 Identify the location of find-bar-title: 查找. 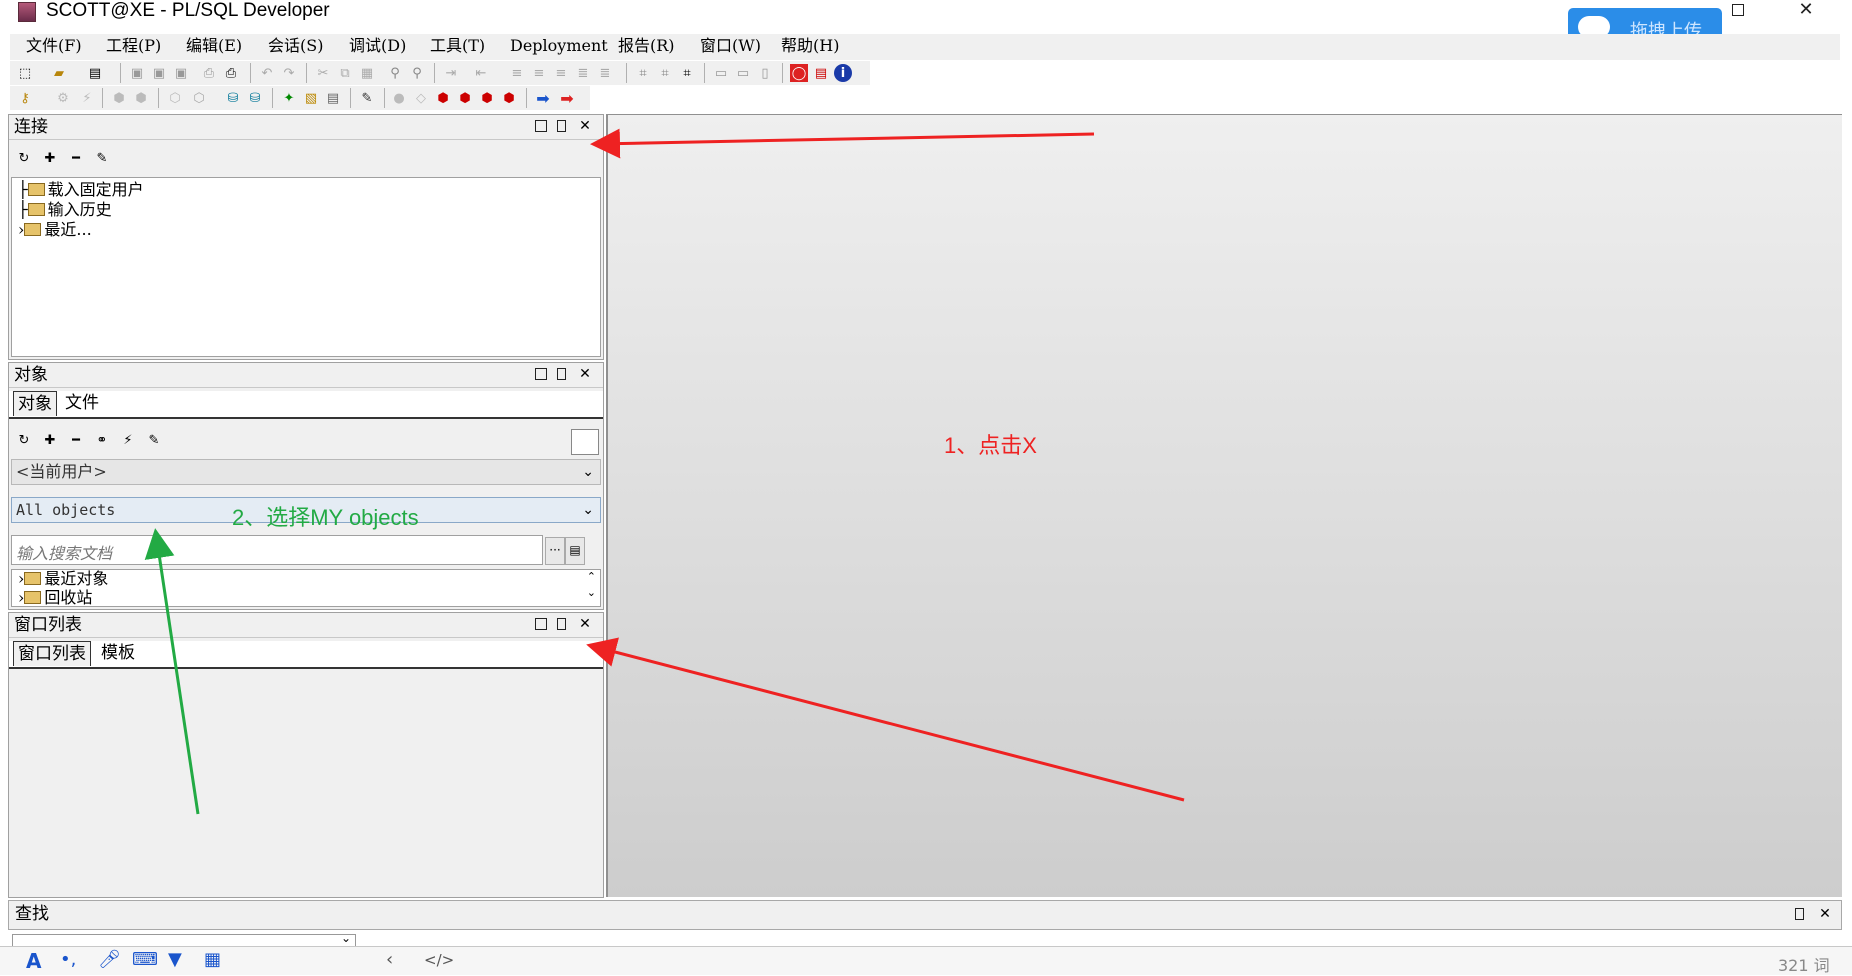
(32, 914).